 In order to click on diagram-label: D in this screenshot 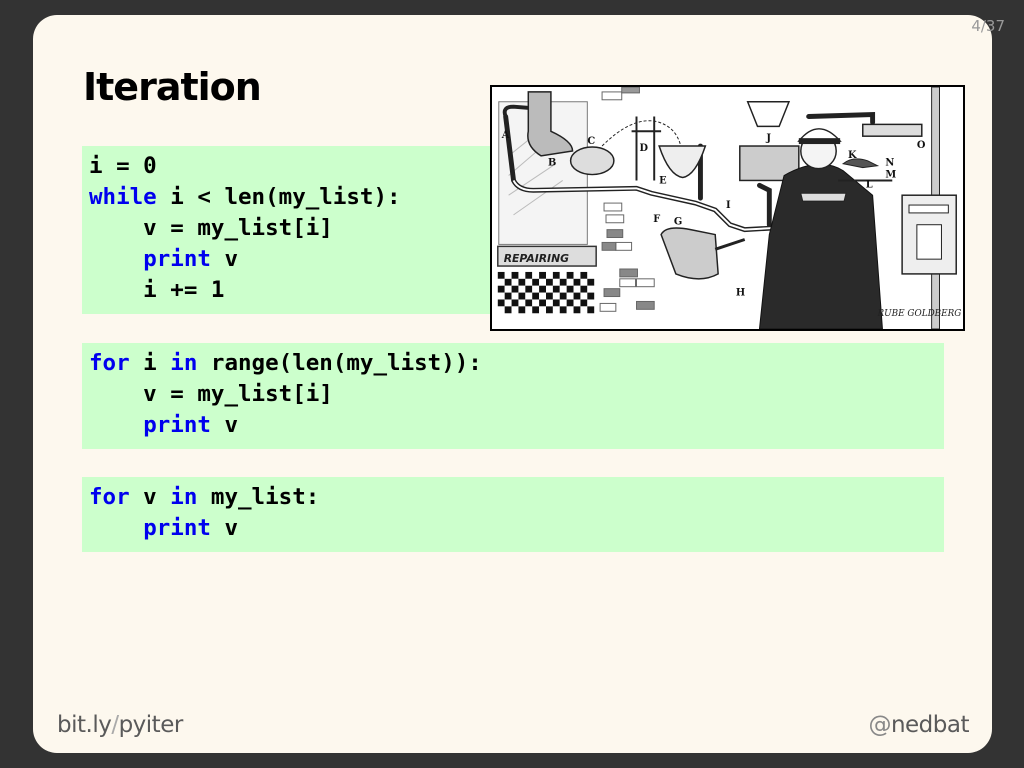, I will do `click(643, 148)`.